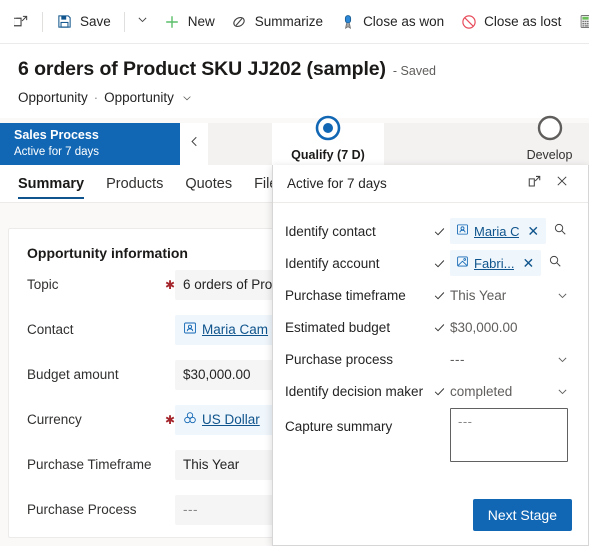 The image size is (589, 546). I want to click on recalculate-button: Rec, so click(579, 22).